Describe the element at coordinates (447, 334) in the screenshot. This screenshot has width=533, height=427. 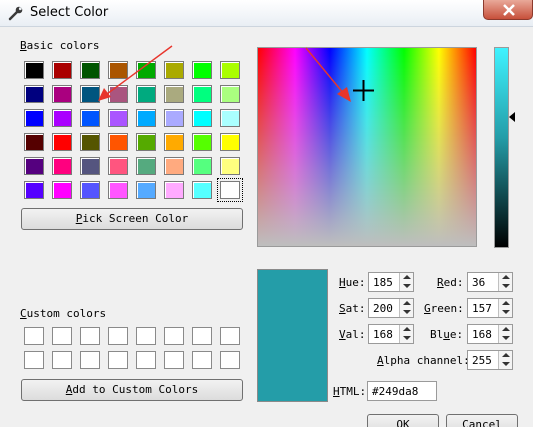
I see `blue-label: Blue:` at that location.